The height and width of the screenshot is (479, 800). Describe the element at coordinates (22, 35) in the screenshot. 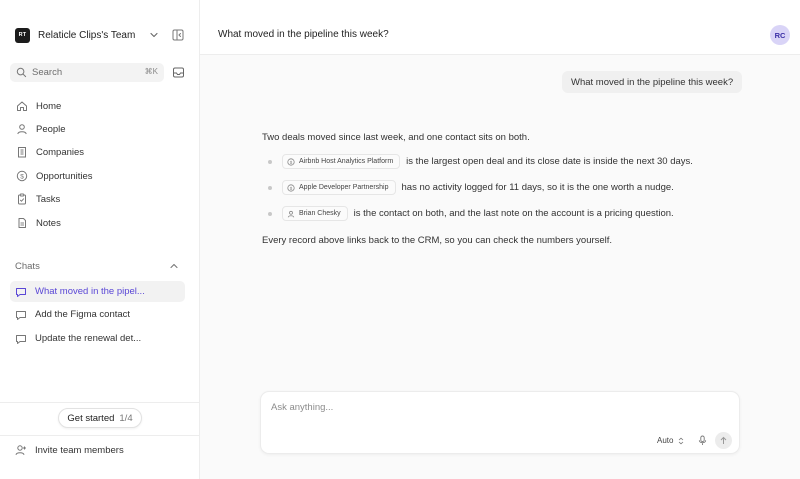

I see `team-badge: RT` at that location.